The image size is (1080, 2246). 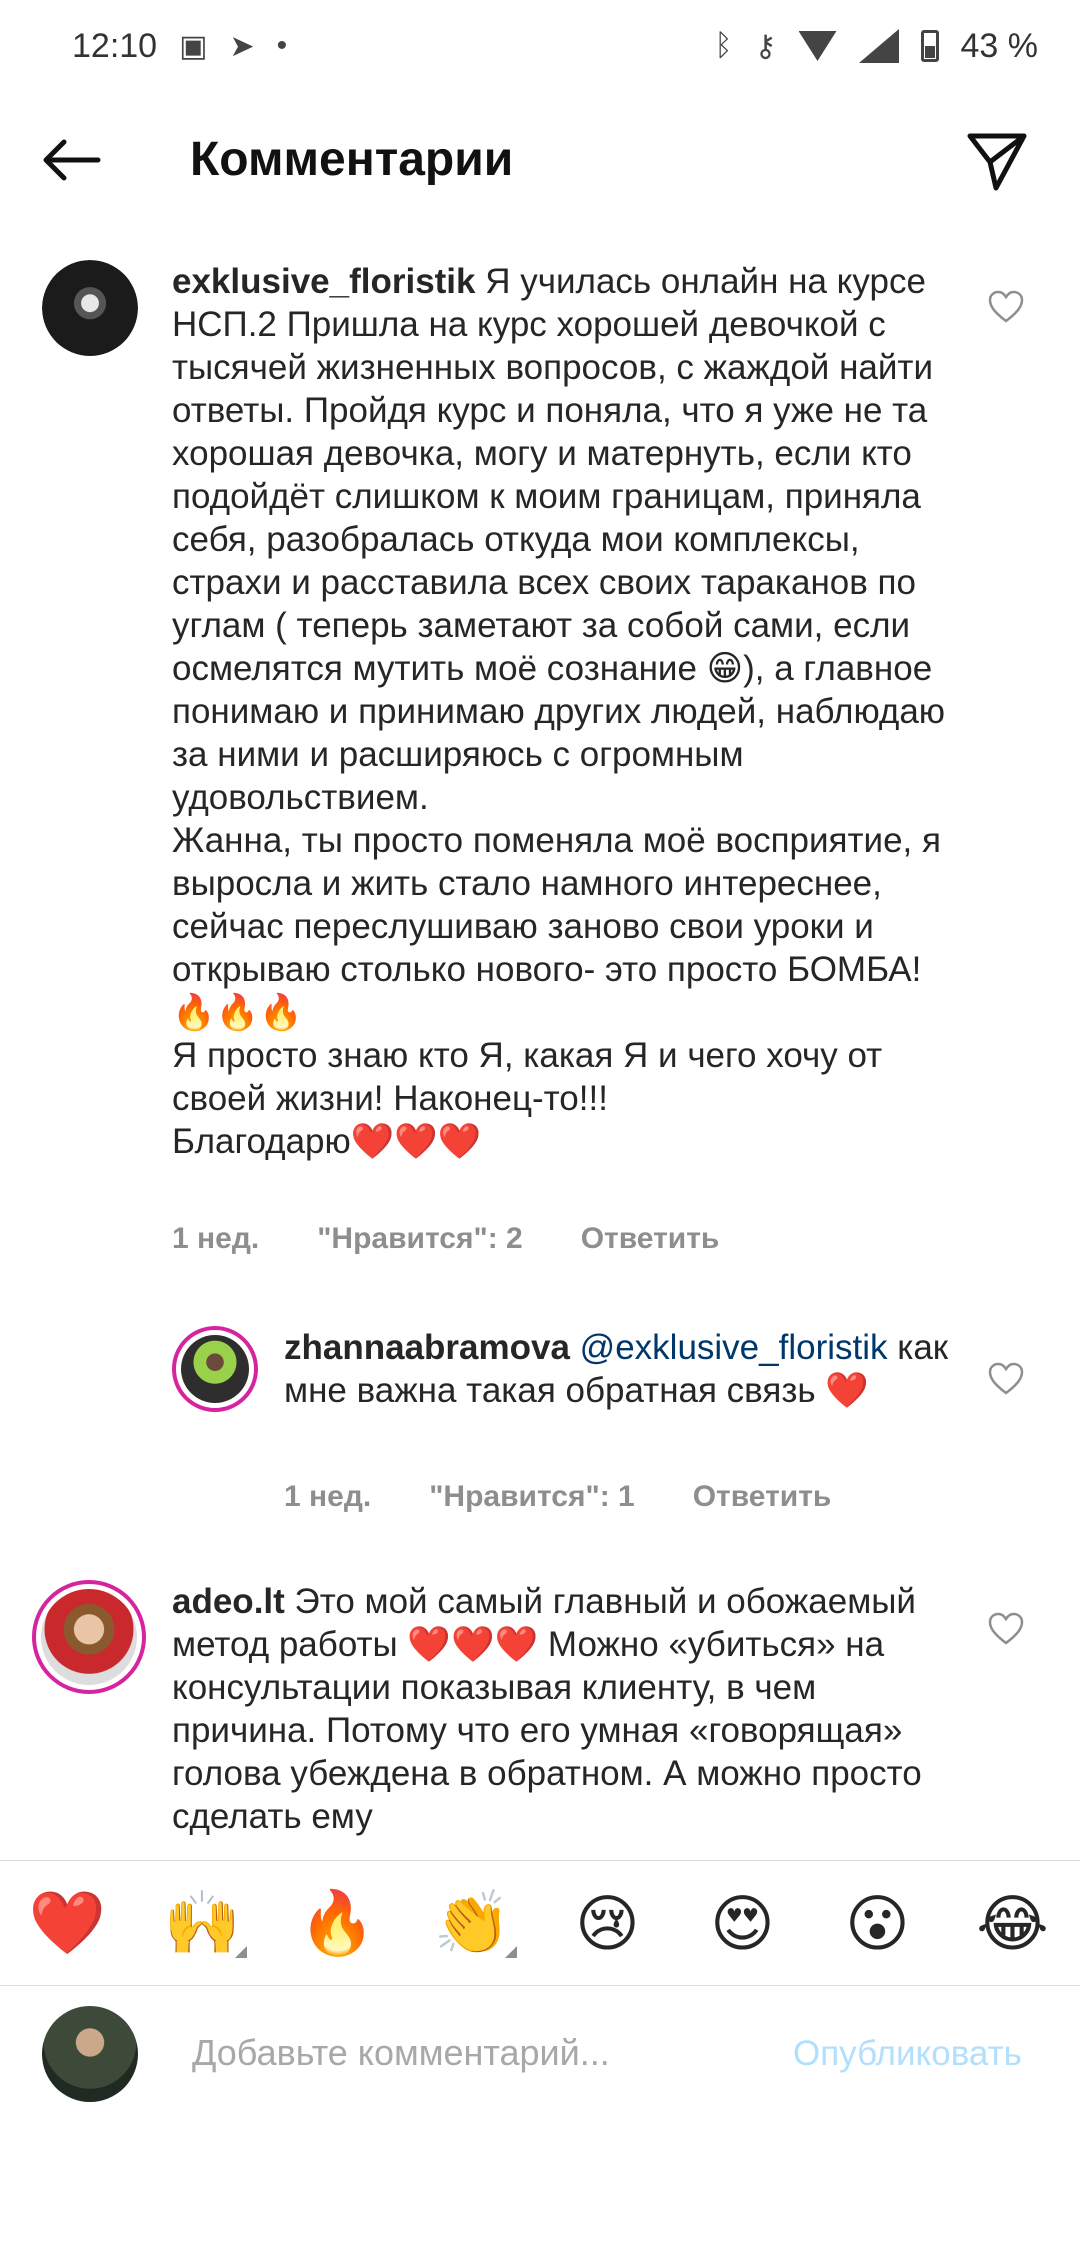 What do you see at coordinates (907, 2054) in the screenshot?
I see `publish-button: Опубликовать` at bounding box center [907, 2054].